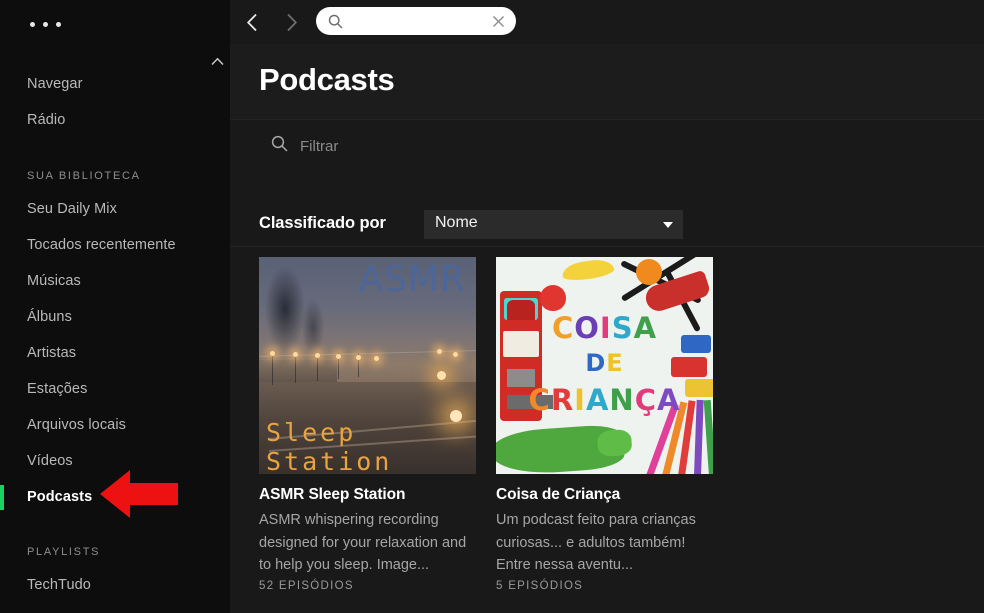 Image resolution: width=984 pixels, height=613 pixels. I want to click on artwork-letter: Ç, so click(645, 400).